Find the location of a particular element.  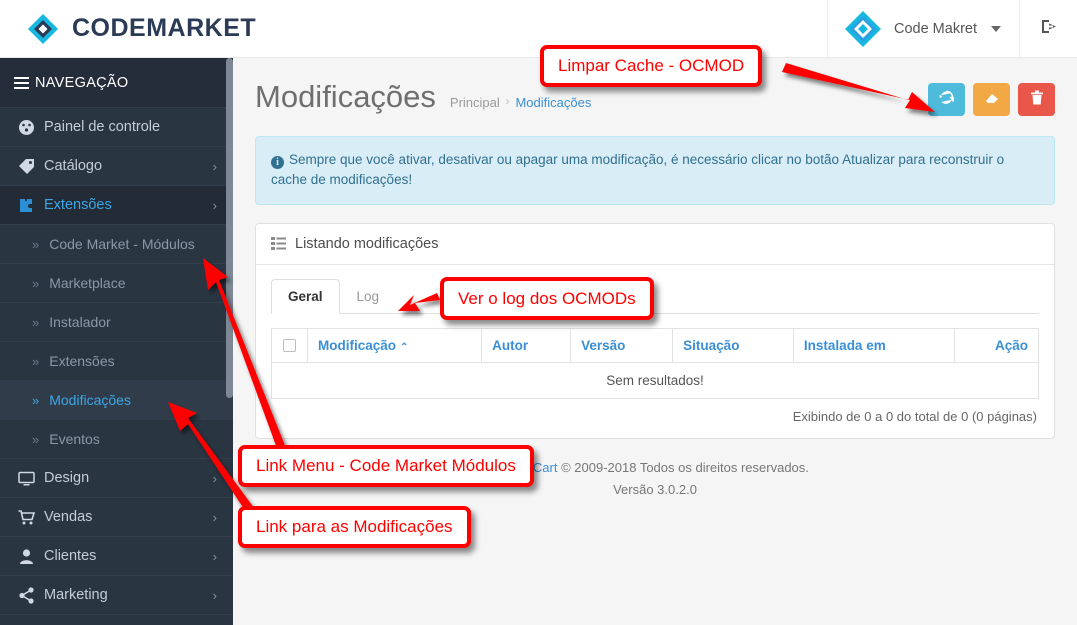

anno-ver-log-text: Ver o log dos OCMODs is located at coordinates (547, 298).